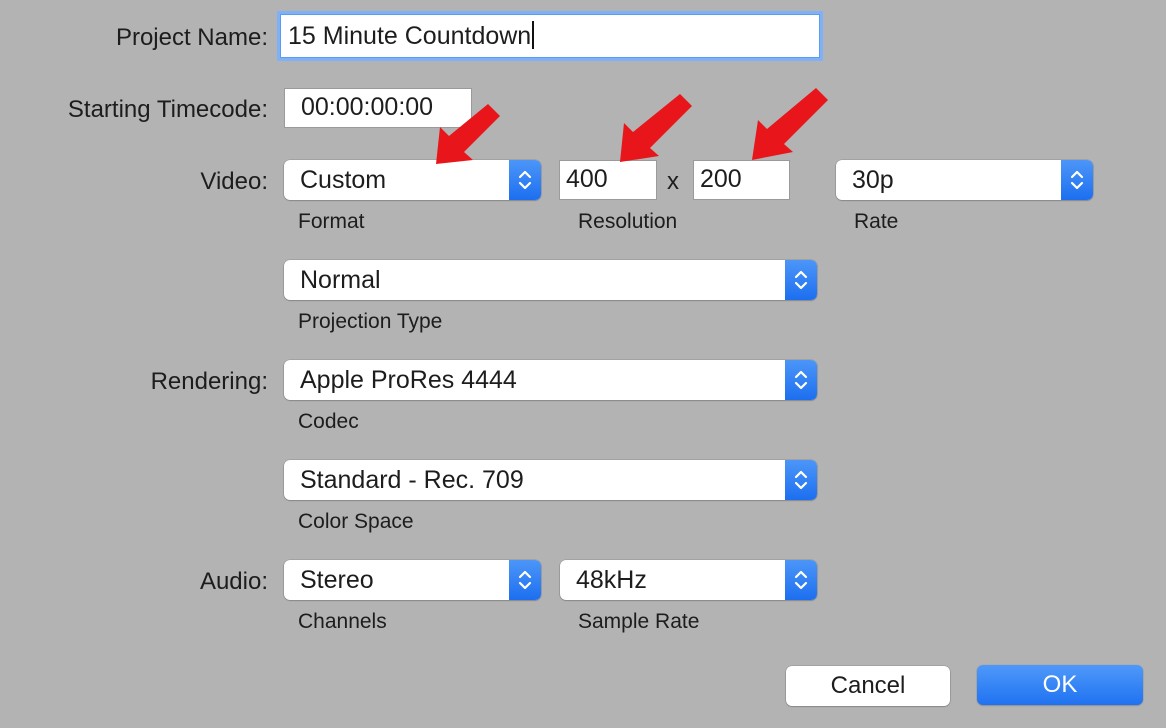 The height and width of the screenshot is (728, 1166). Describe the element at coordinates (688, 580) in the screenshot. I see `sample-rate-popup: 48kHz` at that location.